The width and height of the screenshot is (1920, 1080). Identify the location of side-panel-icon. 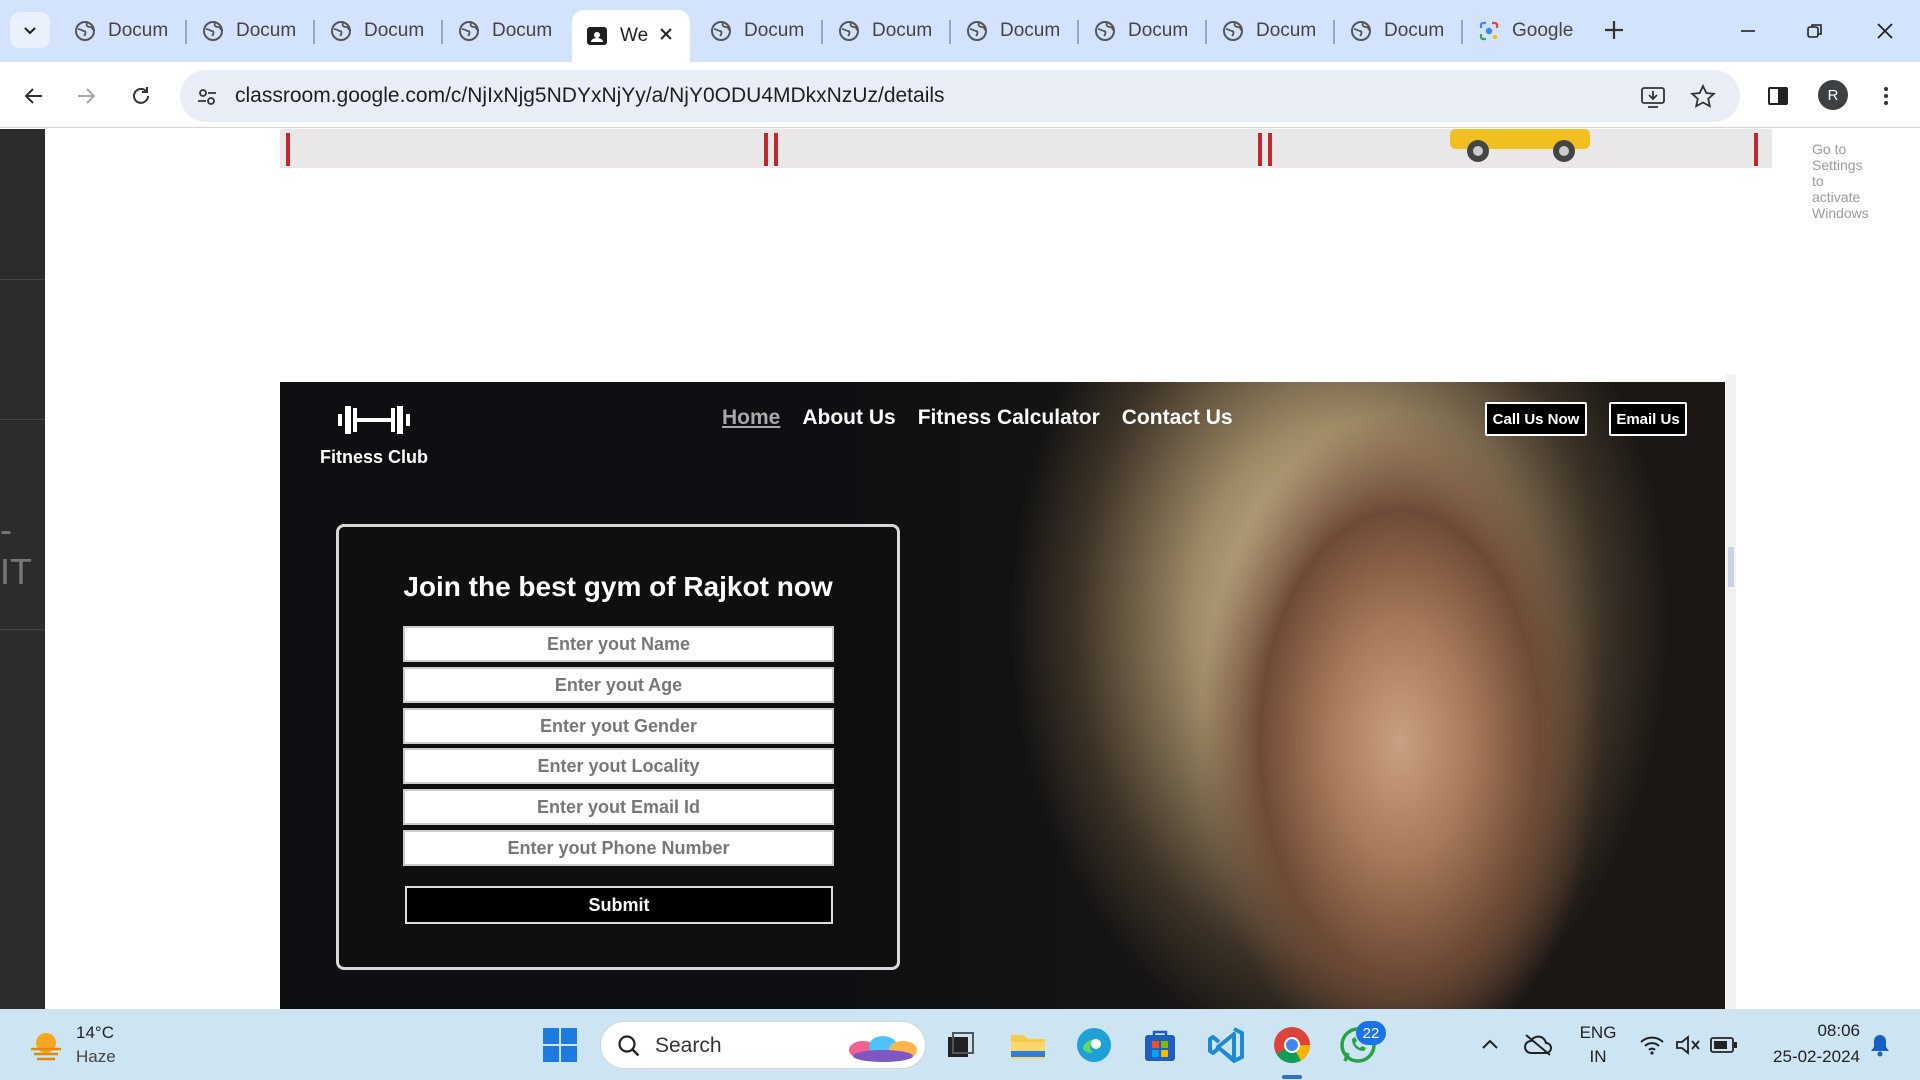
(1778, 96).